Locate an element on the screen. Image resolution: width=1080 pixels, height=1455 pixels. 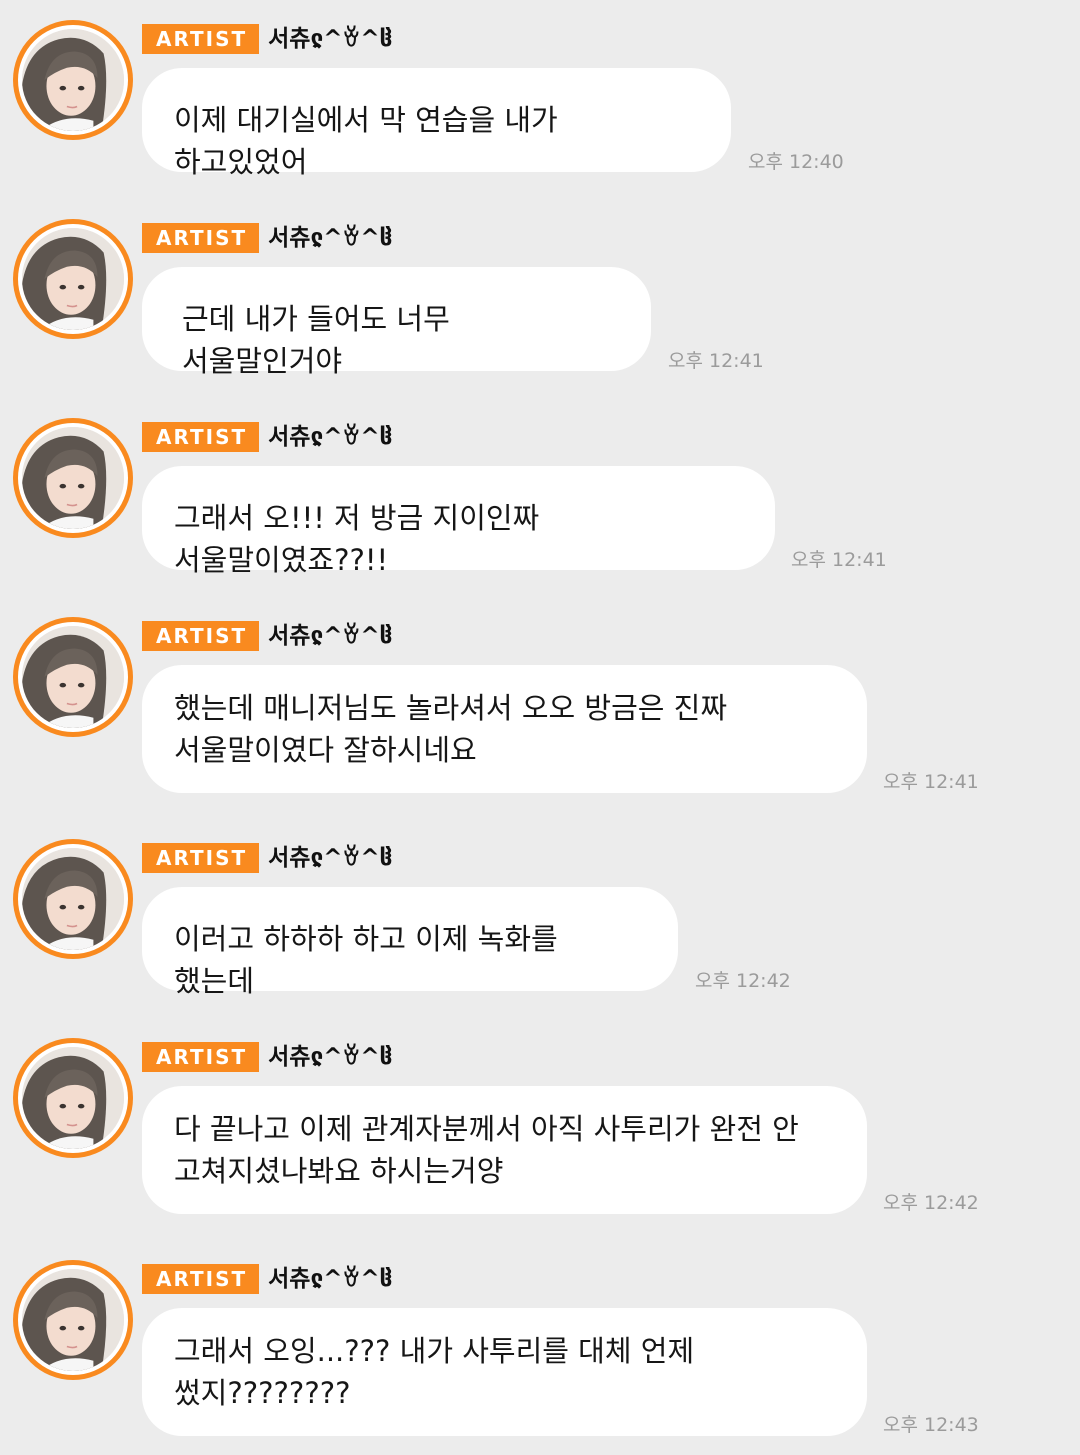
message-bubble: 이제 대기실에서 막 연습을 내가 하고있었어 is located at coordinates (436, 123).